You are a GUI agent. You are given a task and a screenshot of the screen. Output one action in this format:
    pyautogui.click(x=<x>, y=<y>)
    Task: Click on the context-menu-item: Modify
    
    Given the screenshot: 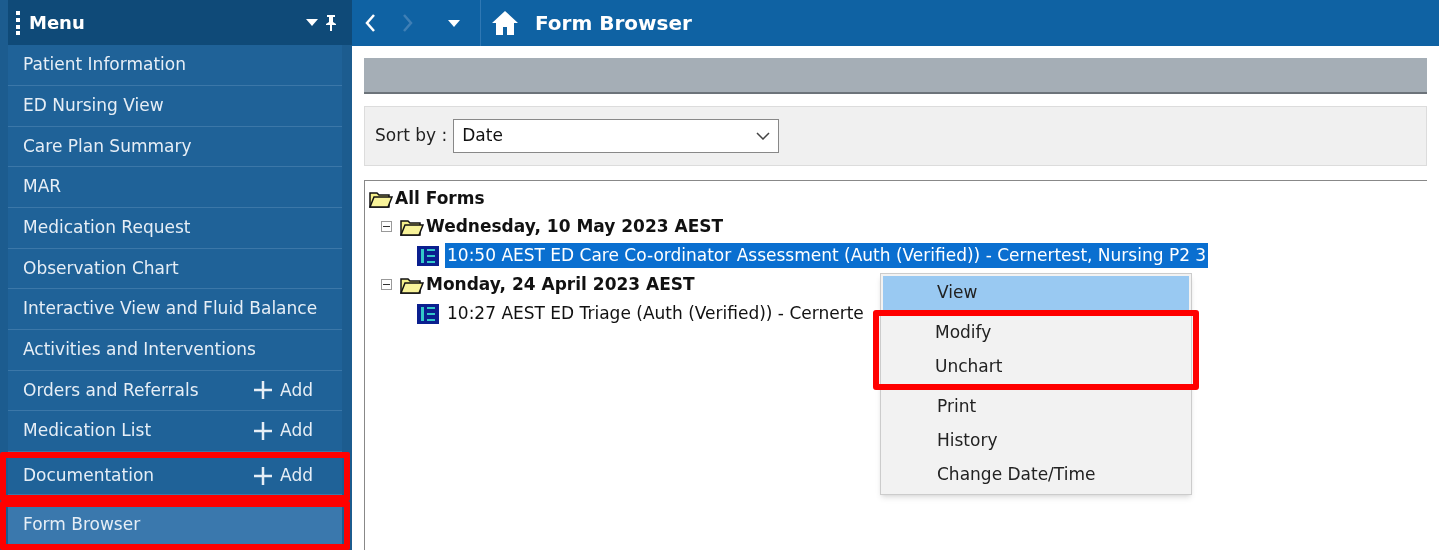 What is the action you would take?
    pyautogui.click(x=1036, y=333)
    